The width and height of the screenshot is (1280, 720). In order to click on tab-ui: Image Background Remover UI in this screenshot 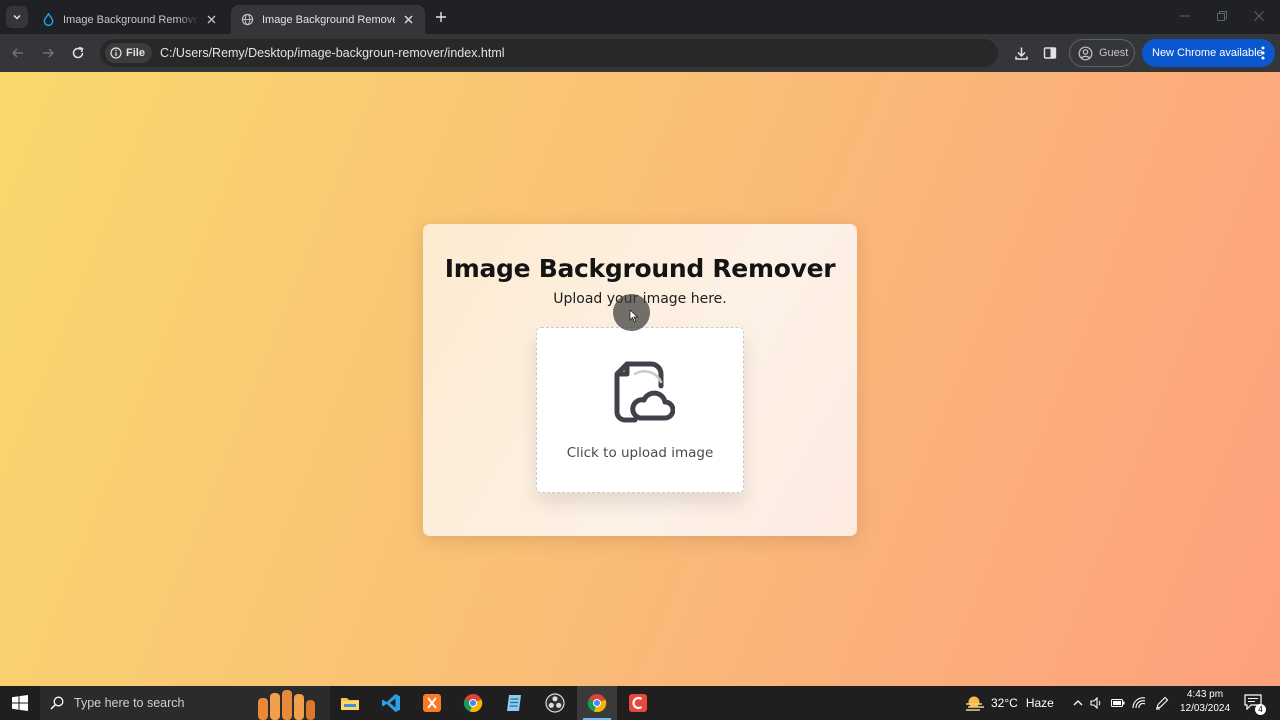, I will do `click(130, 19)`.